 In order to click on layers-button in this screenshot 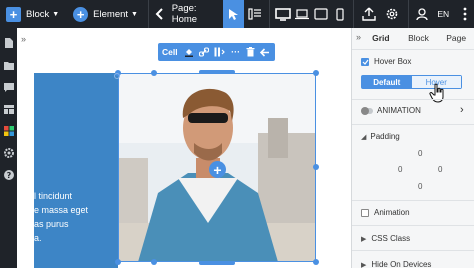, I will do `click(255, 14)`.